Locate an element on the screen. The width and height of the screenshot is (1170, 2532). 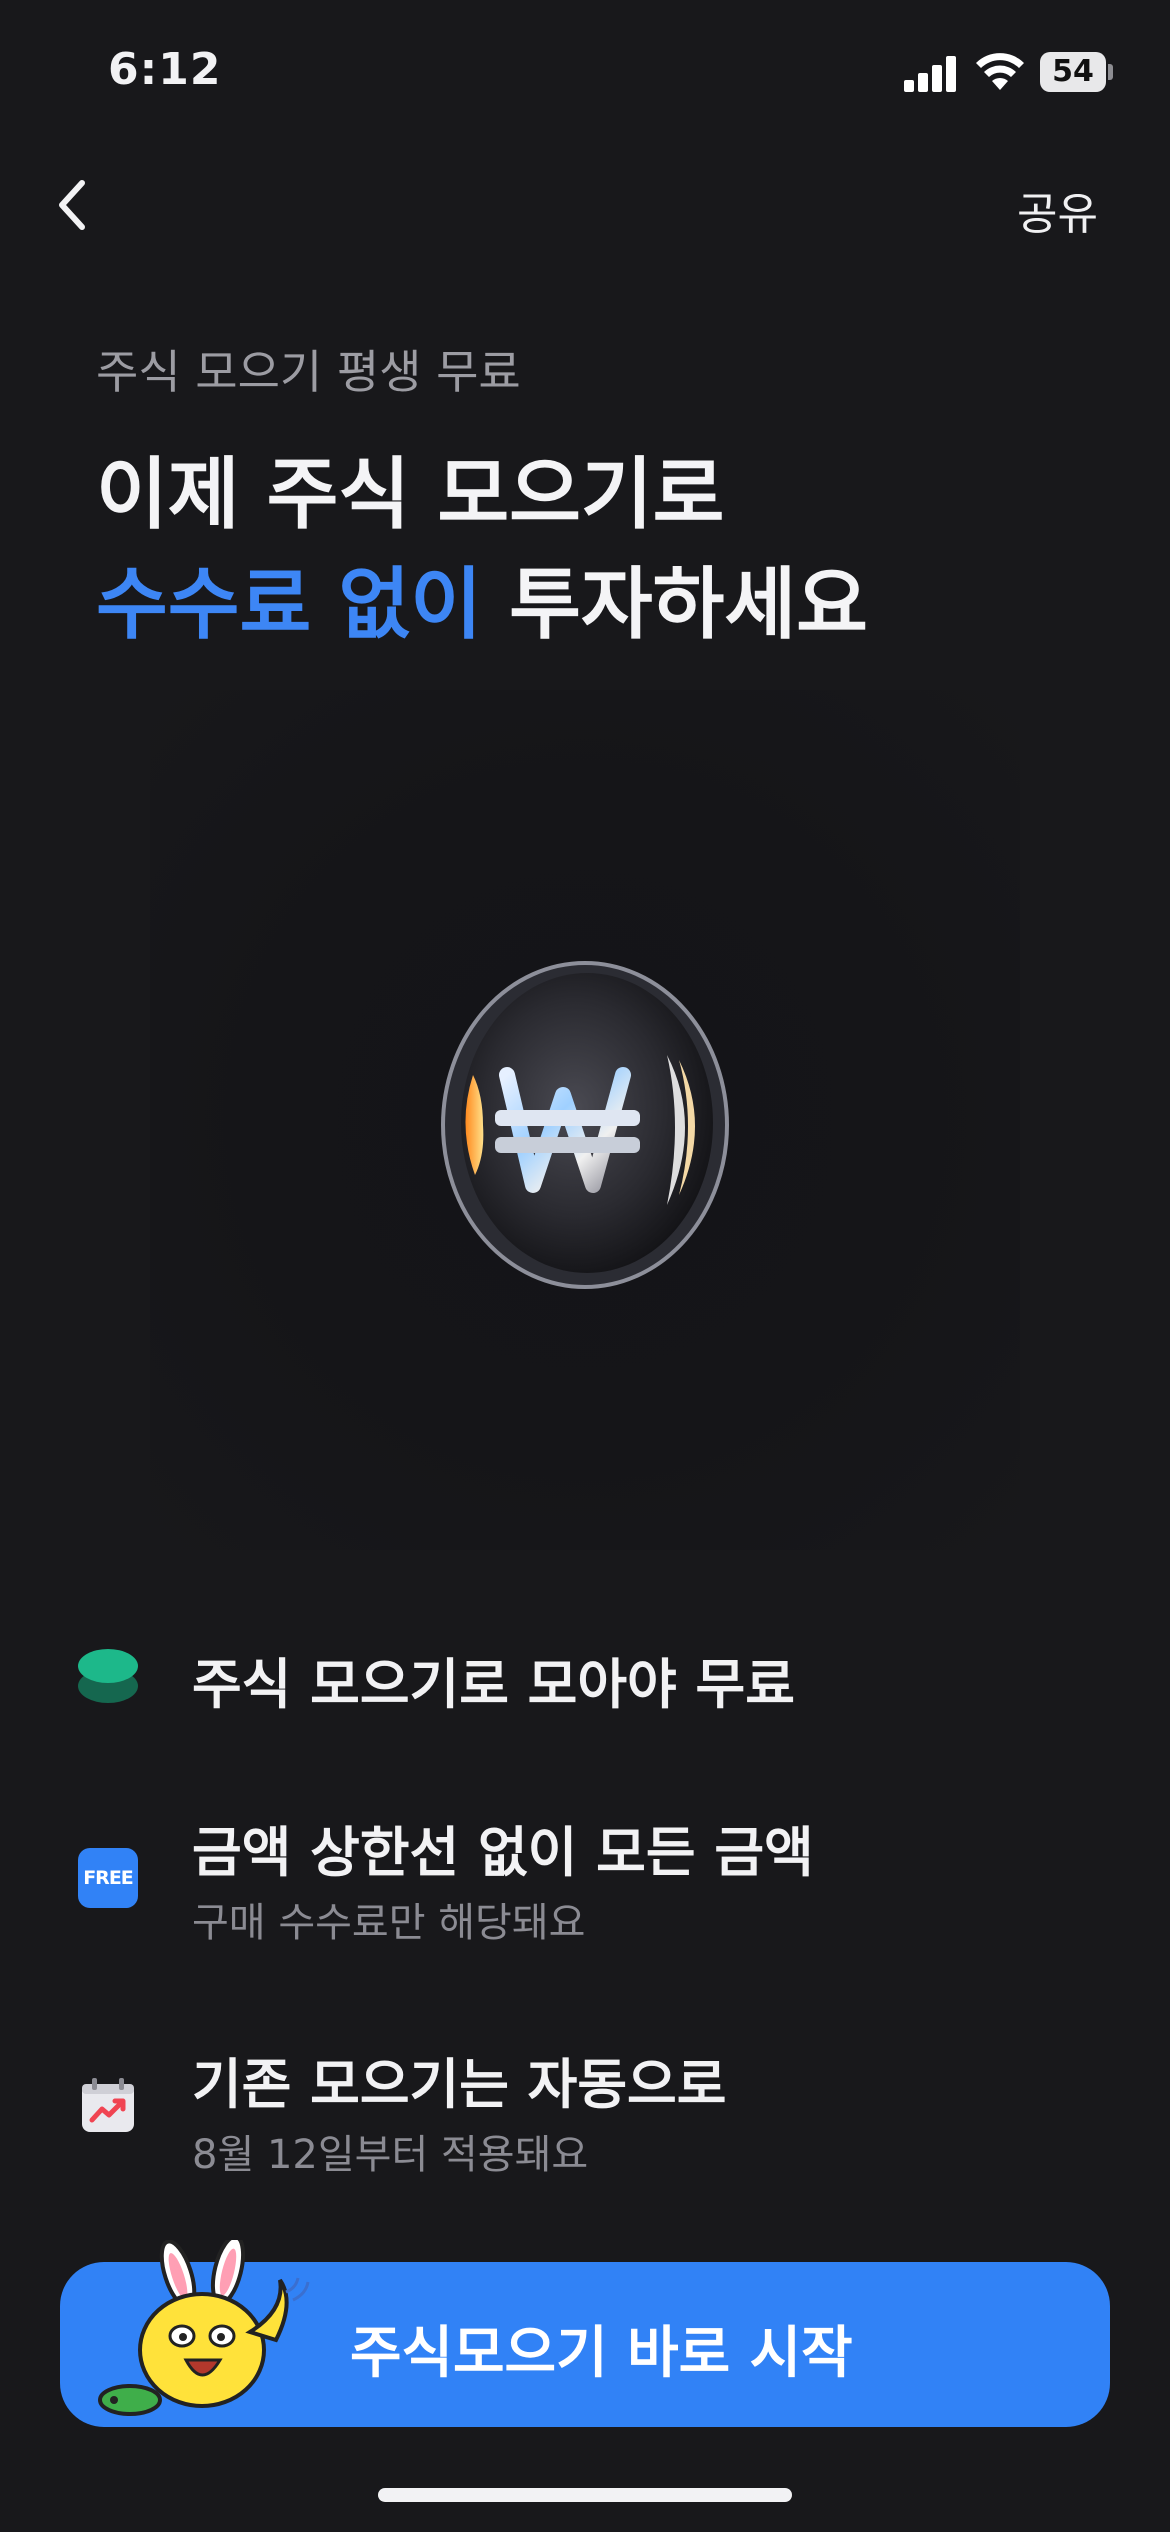
eyebrow-text: 주식 모으기 평생 무료 is located at coordinates (308, 372).